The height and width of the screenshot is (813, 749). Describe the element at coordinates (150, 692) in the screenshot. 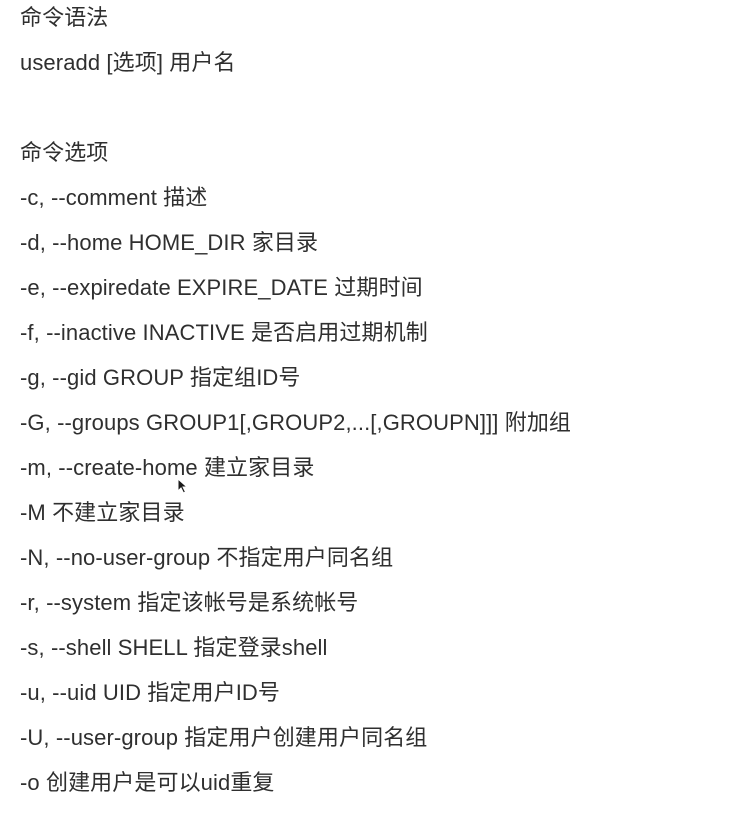

I see `option-uid: -u, --uid UID 指定用户ID号` at that location.